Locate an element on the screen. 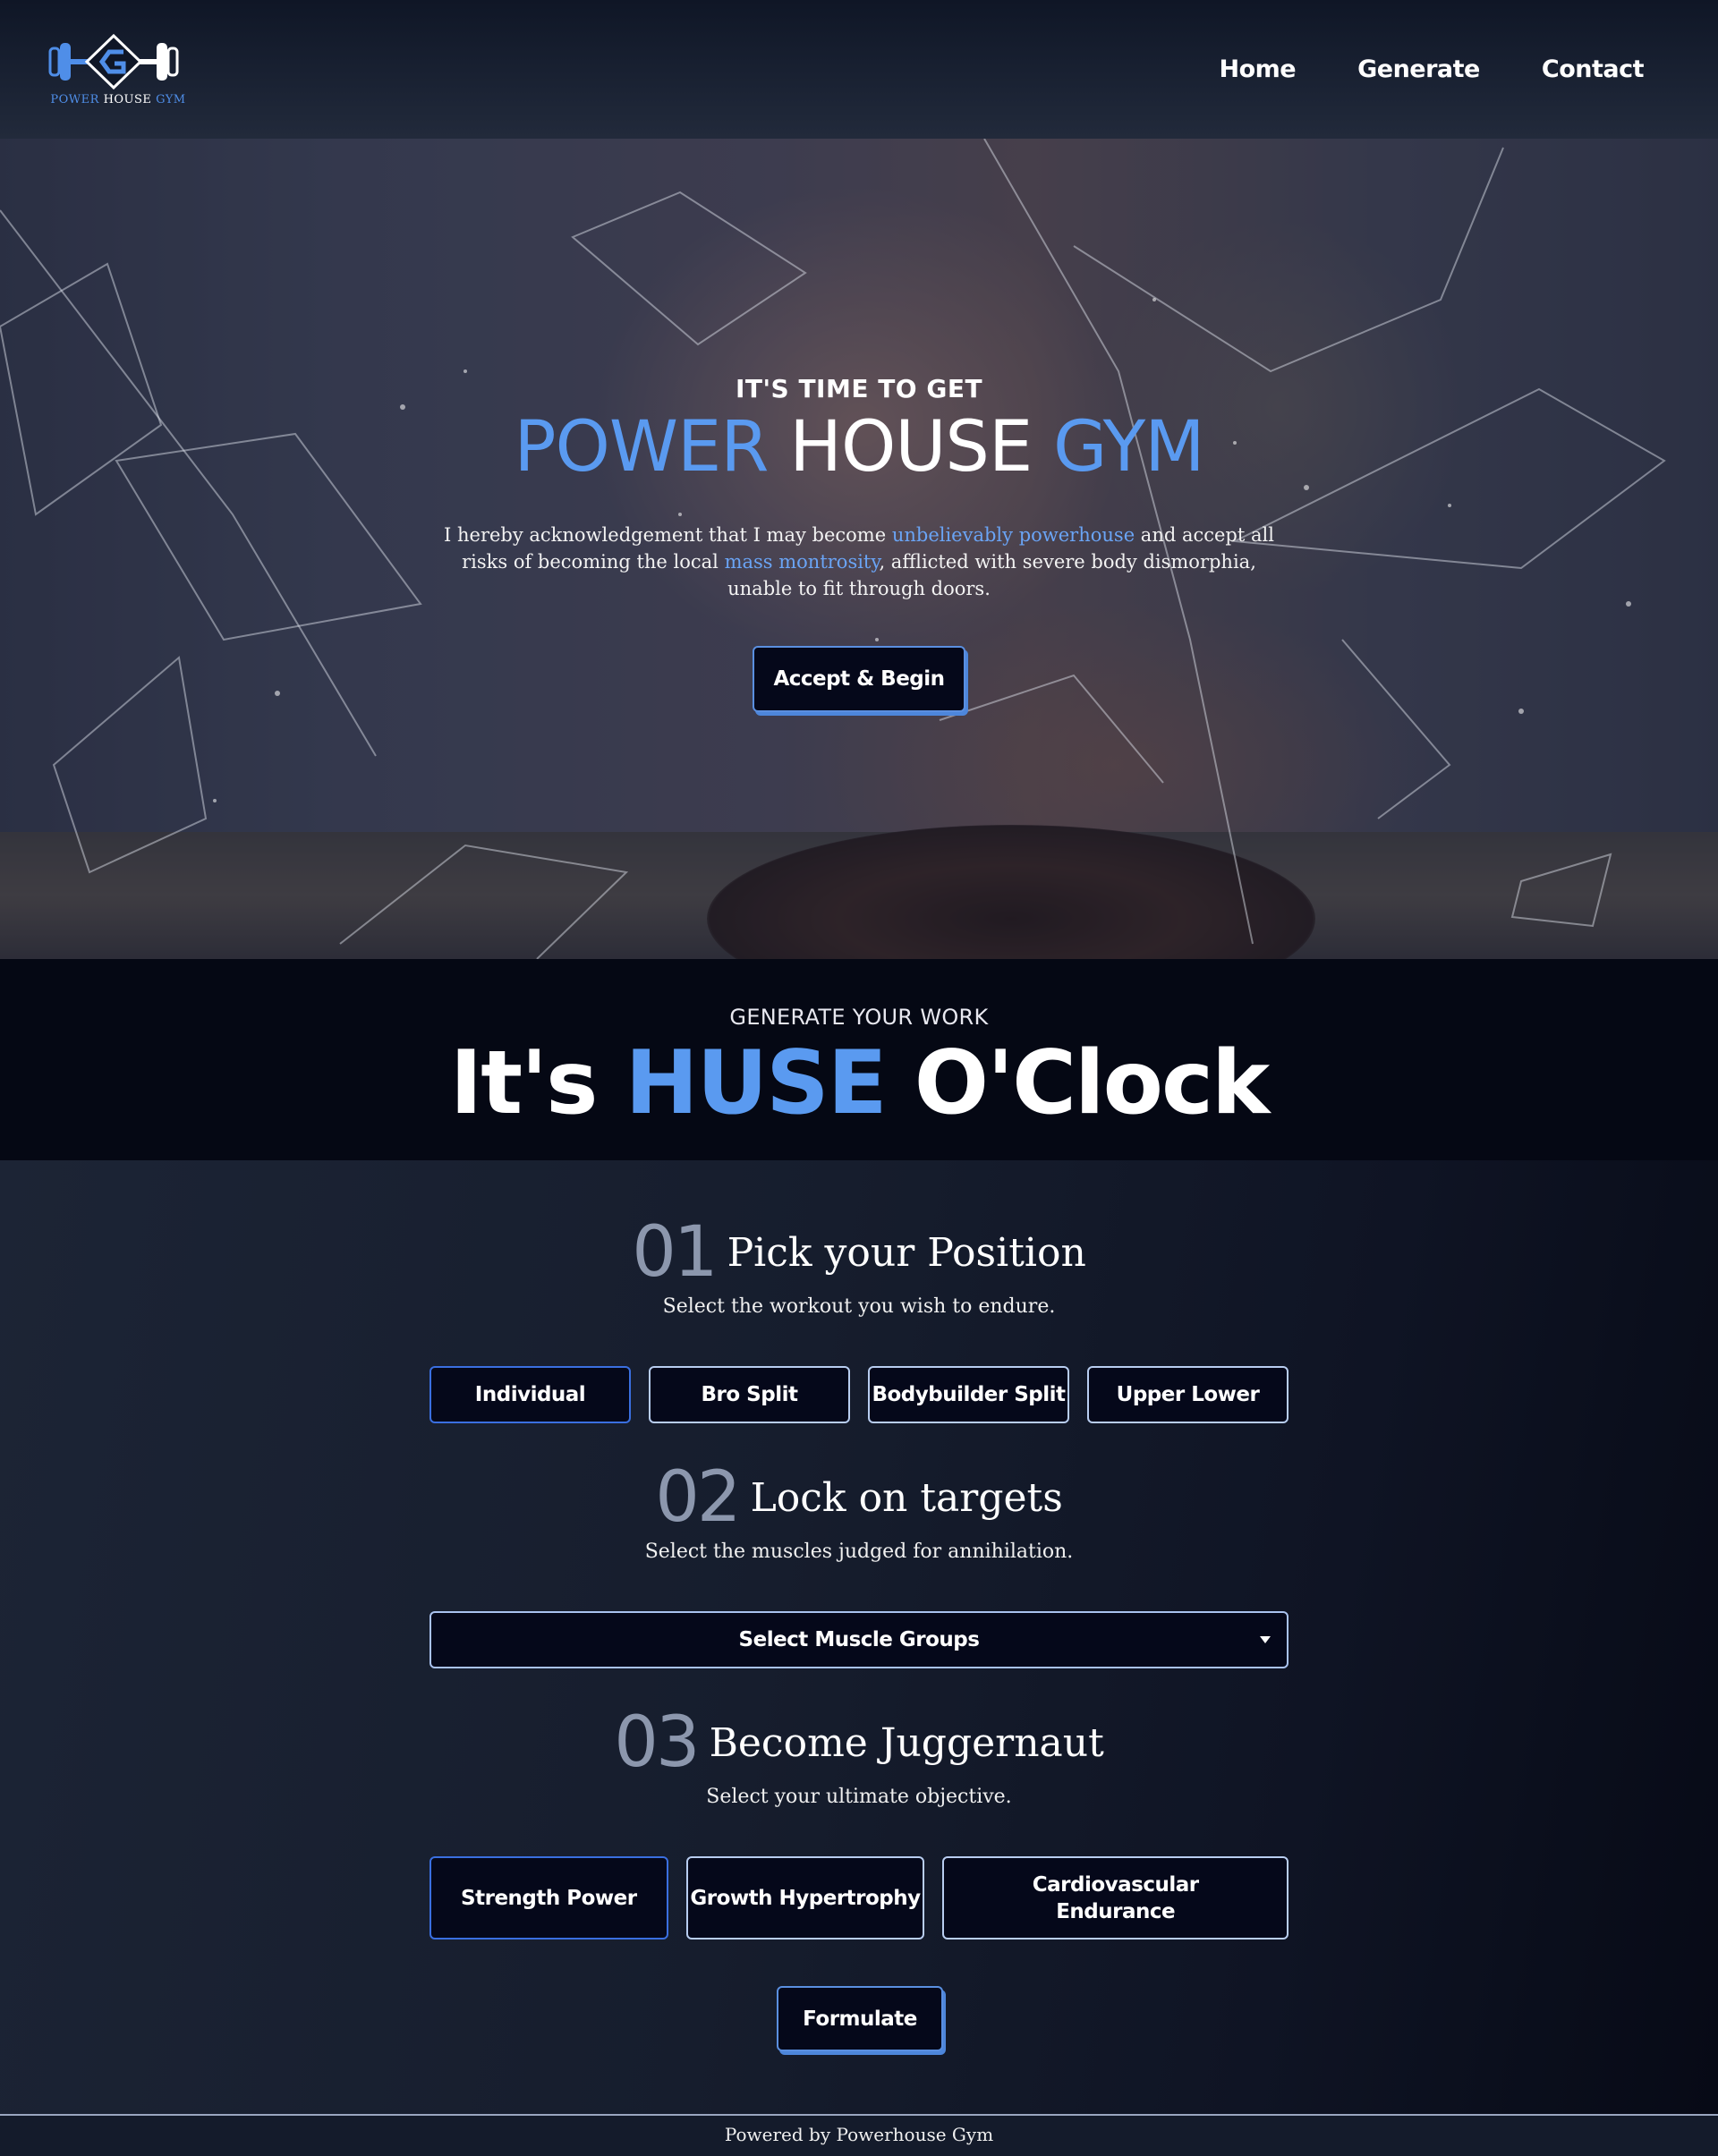 Image resolution: width=1718 pixels, height=2156 pixels. generate-title: It's HUSE O'Clock is located at coordinates (859, 1083).